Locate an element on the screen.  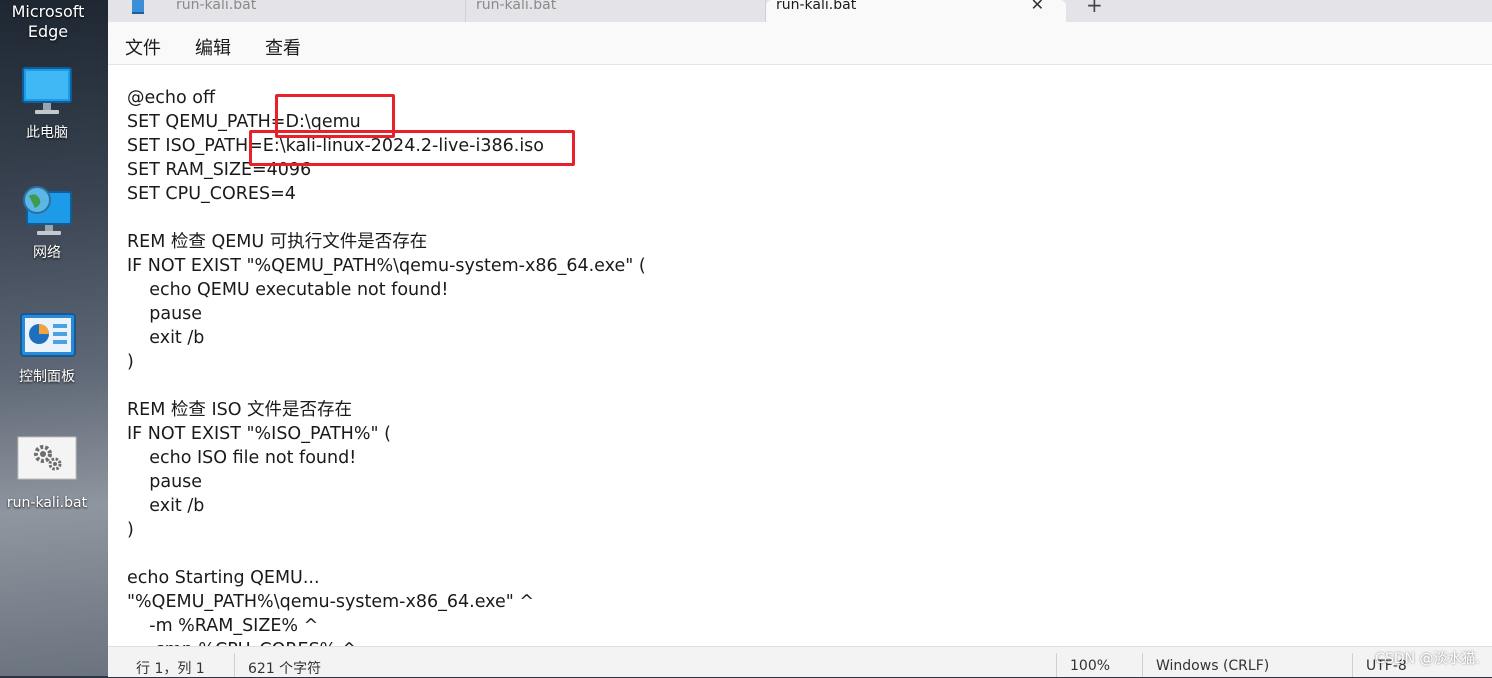
desktop-icon-run-kali-bat: run-kali.bat is located at coordinates (47, 474).